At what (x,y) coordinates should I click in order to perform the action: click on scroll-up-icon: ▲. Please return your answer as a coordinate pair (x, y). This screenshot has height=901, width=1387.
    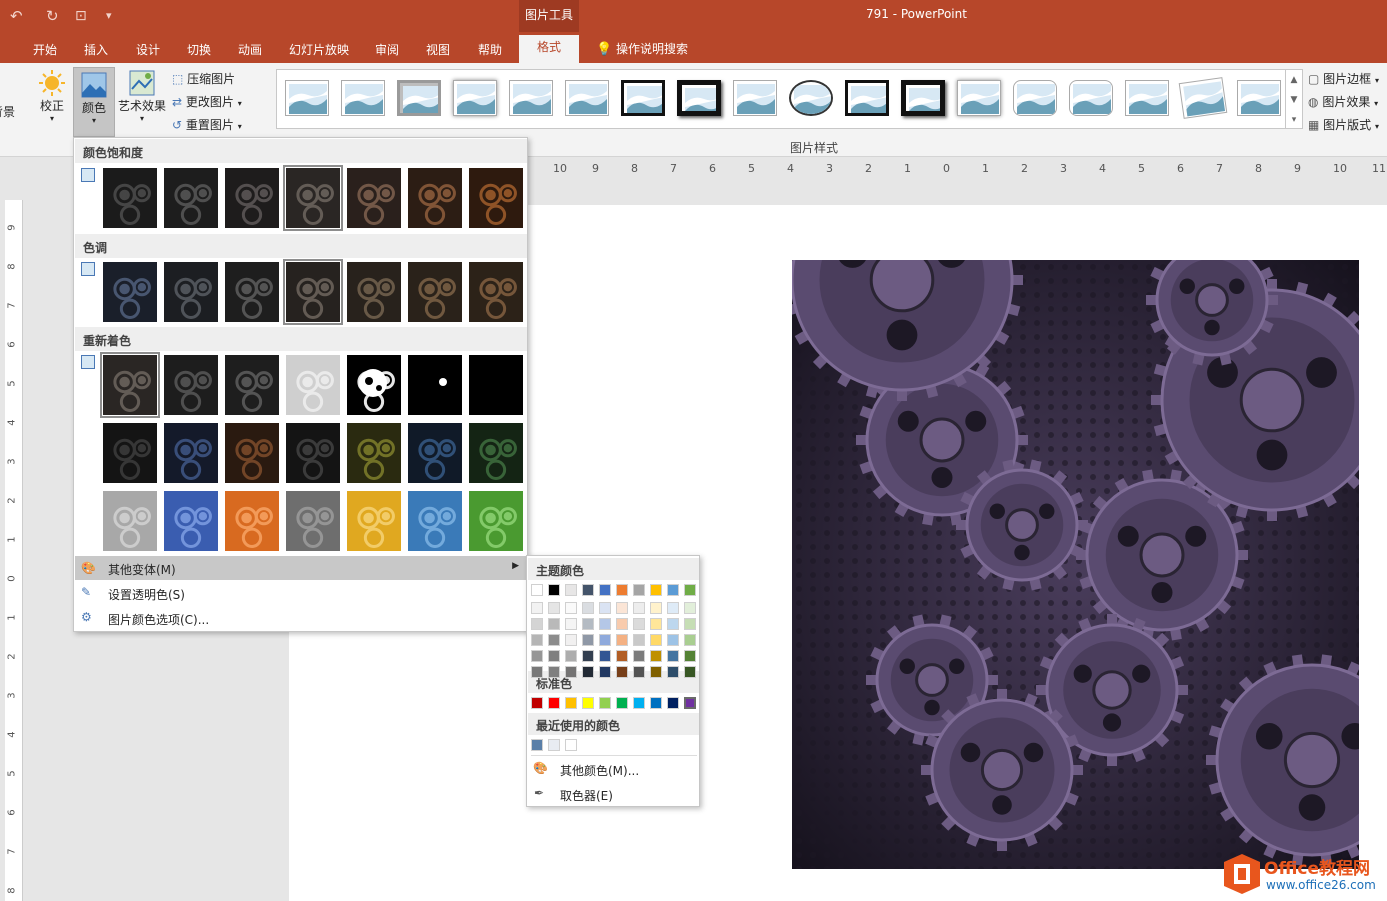
    Looking at the image, I should click on (1294, 80).